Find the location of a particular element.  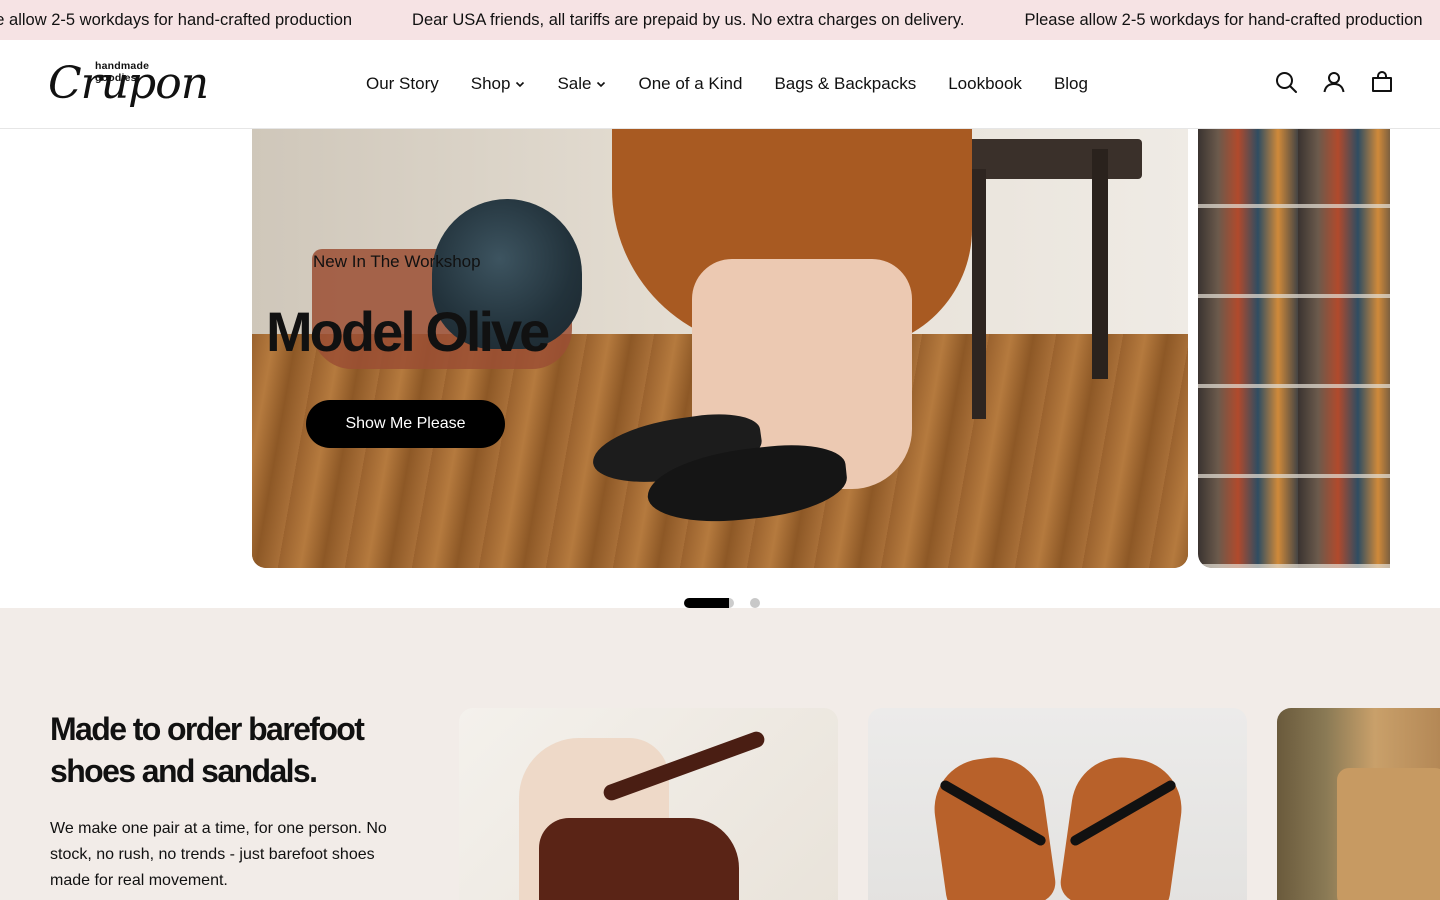

nav-item-our-story: Our Story is located at coordinates (402, 84).